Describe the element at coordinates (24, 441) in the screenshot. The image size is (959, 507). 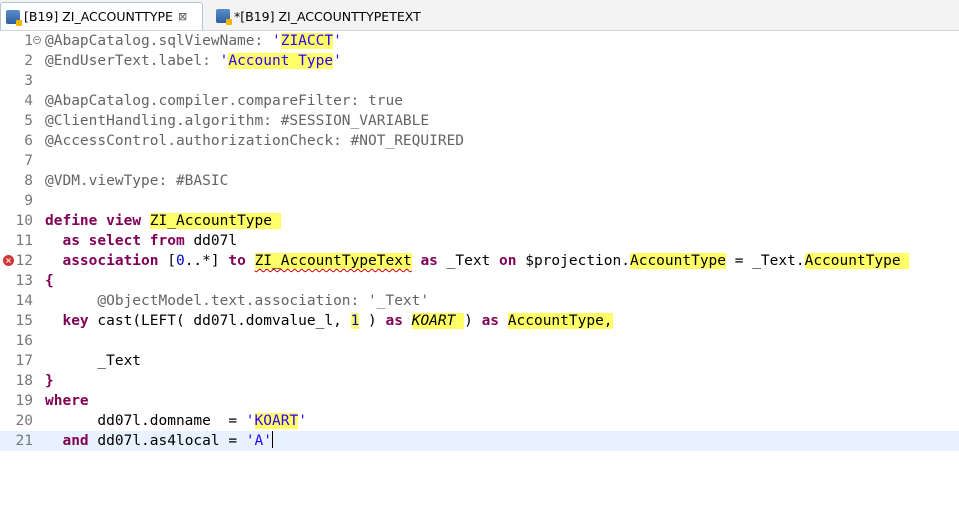
I see `line-number: 21` at that location.